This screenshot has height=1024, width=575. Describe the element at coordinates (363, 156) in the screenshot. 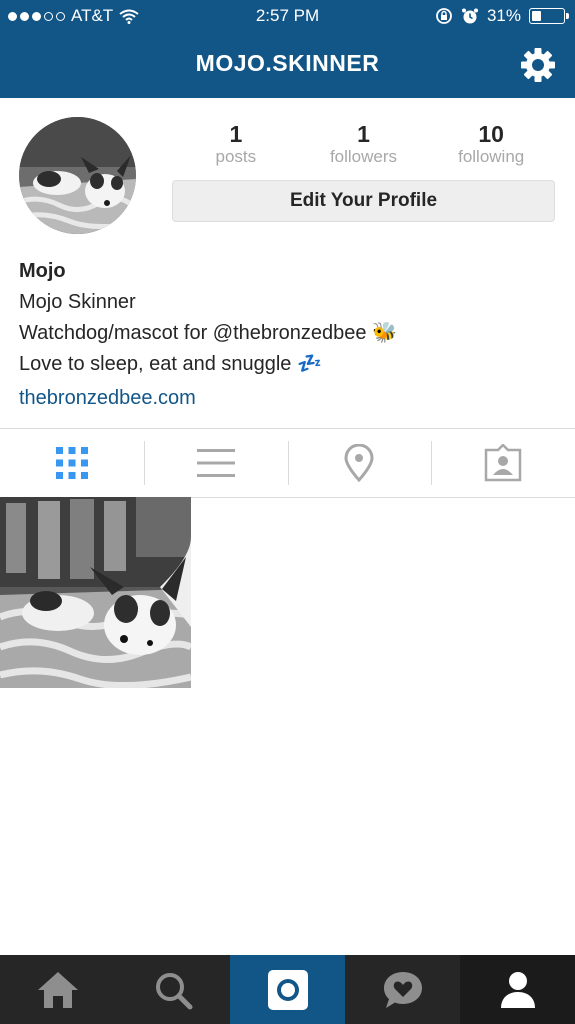

I see `followers-label: followers` at that location.